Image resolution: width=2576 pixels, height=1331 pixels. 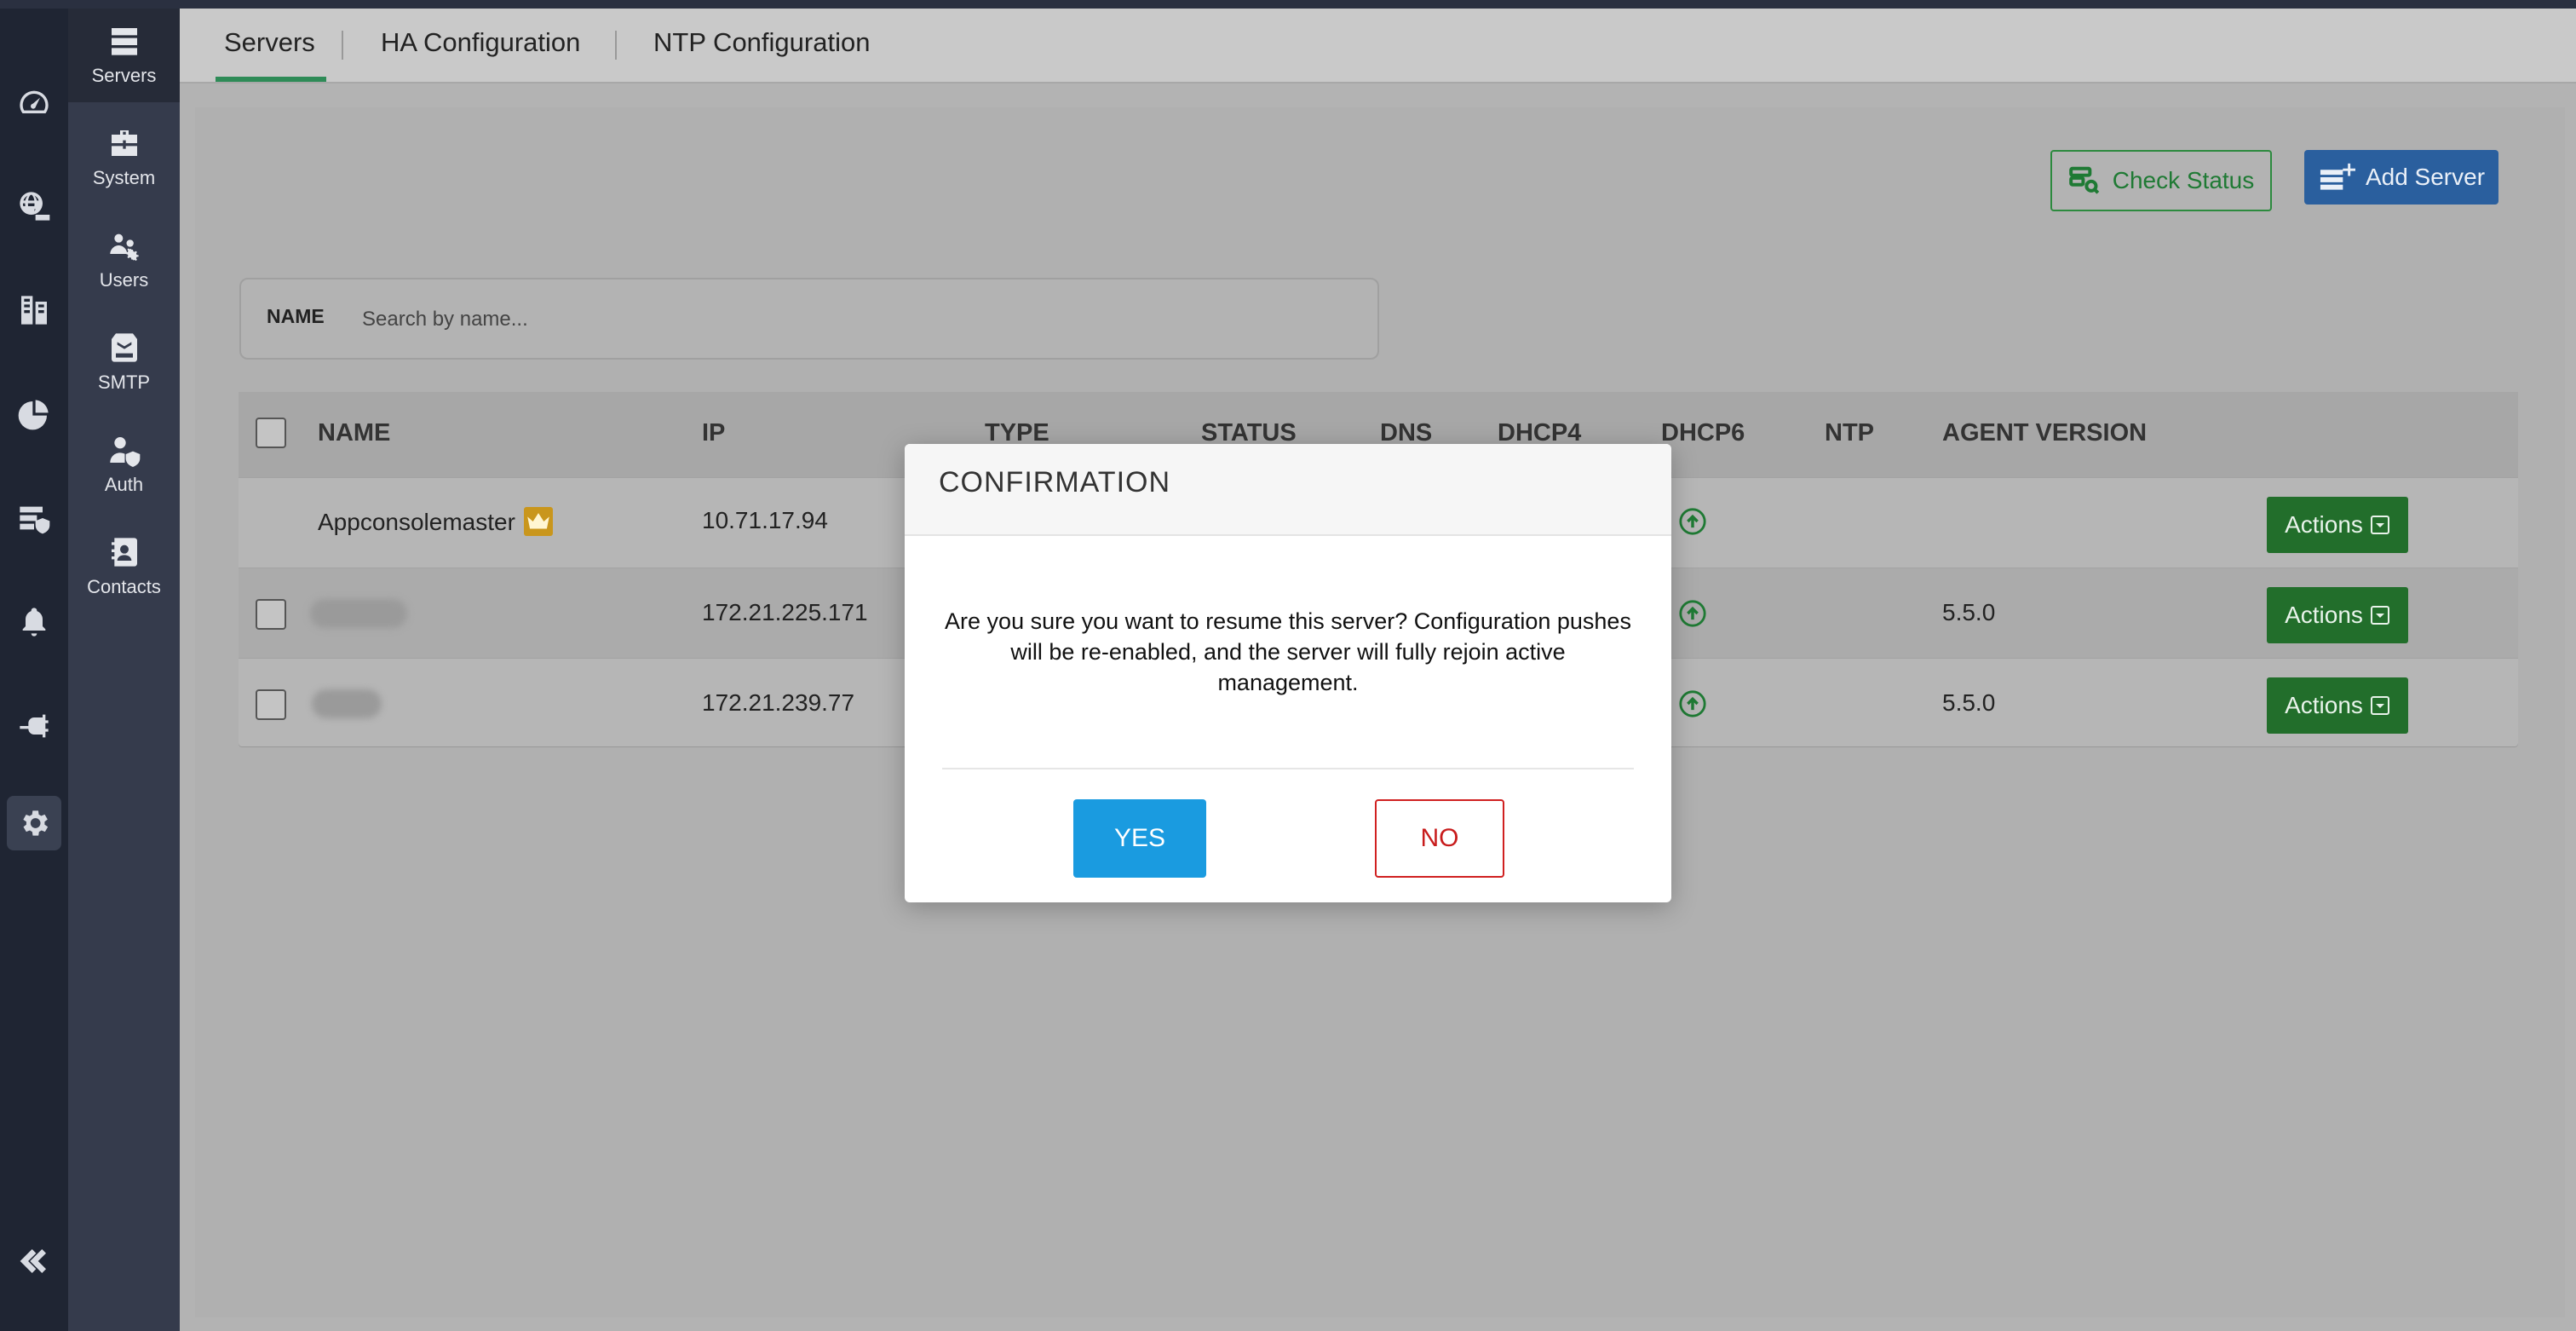 I want to click on search-label: NAME, so click(x=296, y=316).